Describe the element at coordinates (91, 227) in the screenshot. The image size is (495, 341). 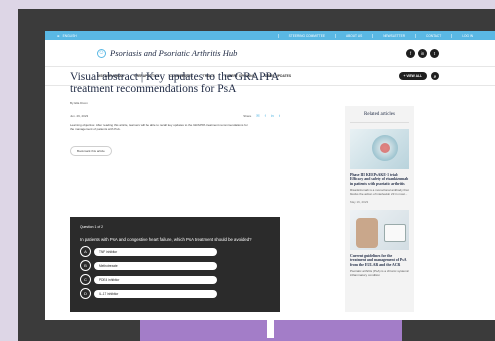
I see `question-number: Question 1 of 2` at that location.